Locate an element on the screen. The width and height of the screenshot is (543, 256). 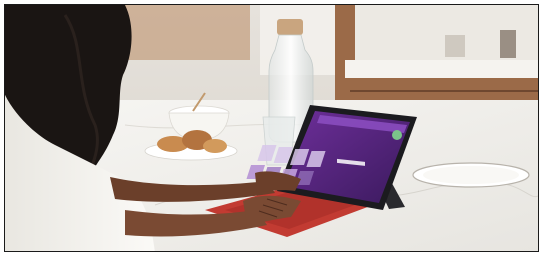
drawer-line is located at coordinates (444, 91).